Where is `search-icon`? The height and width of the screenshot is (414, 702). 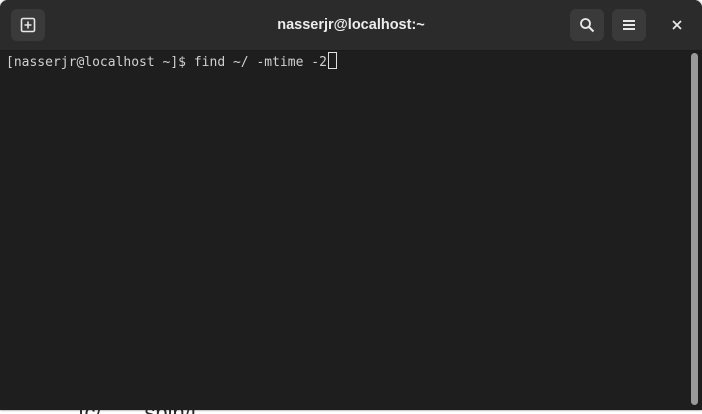 search-icon is located at coordinates (587, 25).